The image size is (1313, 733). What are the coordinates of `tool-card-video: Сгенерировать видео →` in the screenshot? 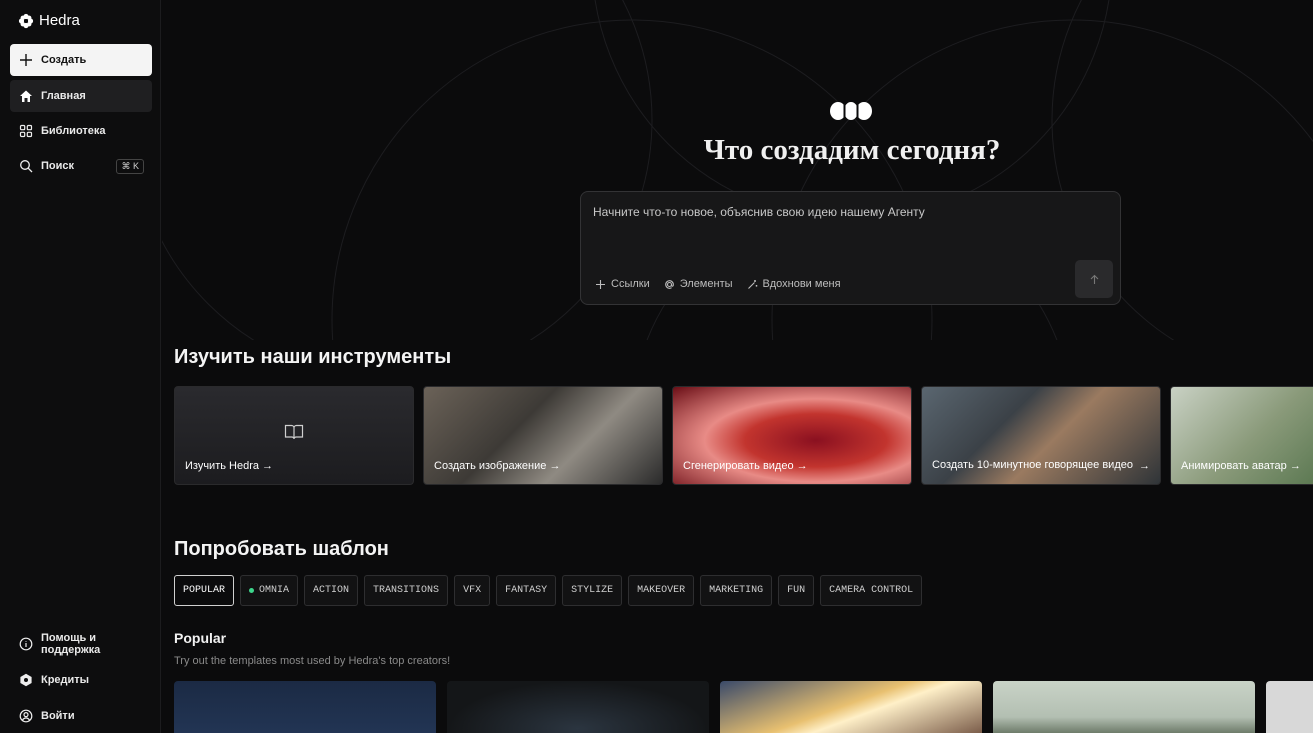 It's located at (792, 435).